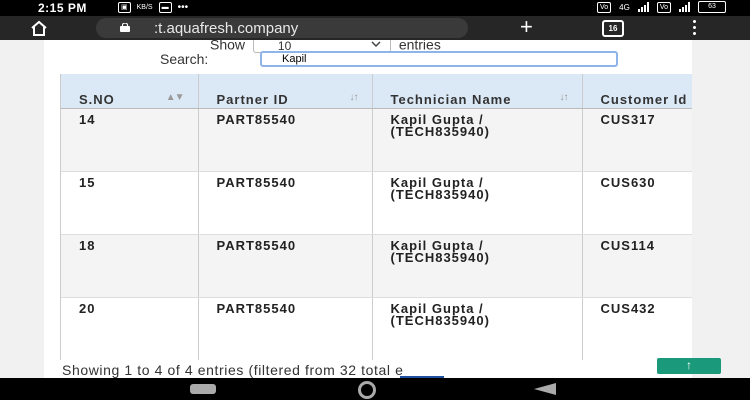  I want to click on cell-customer-id: CUS317, so click(637, 140).